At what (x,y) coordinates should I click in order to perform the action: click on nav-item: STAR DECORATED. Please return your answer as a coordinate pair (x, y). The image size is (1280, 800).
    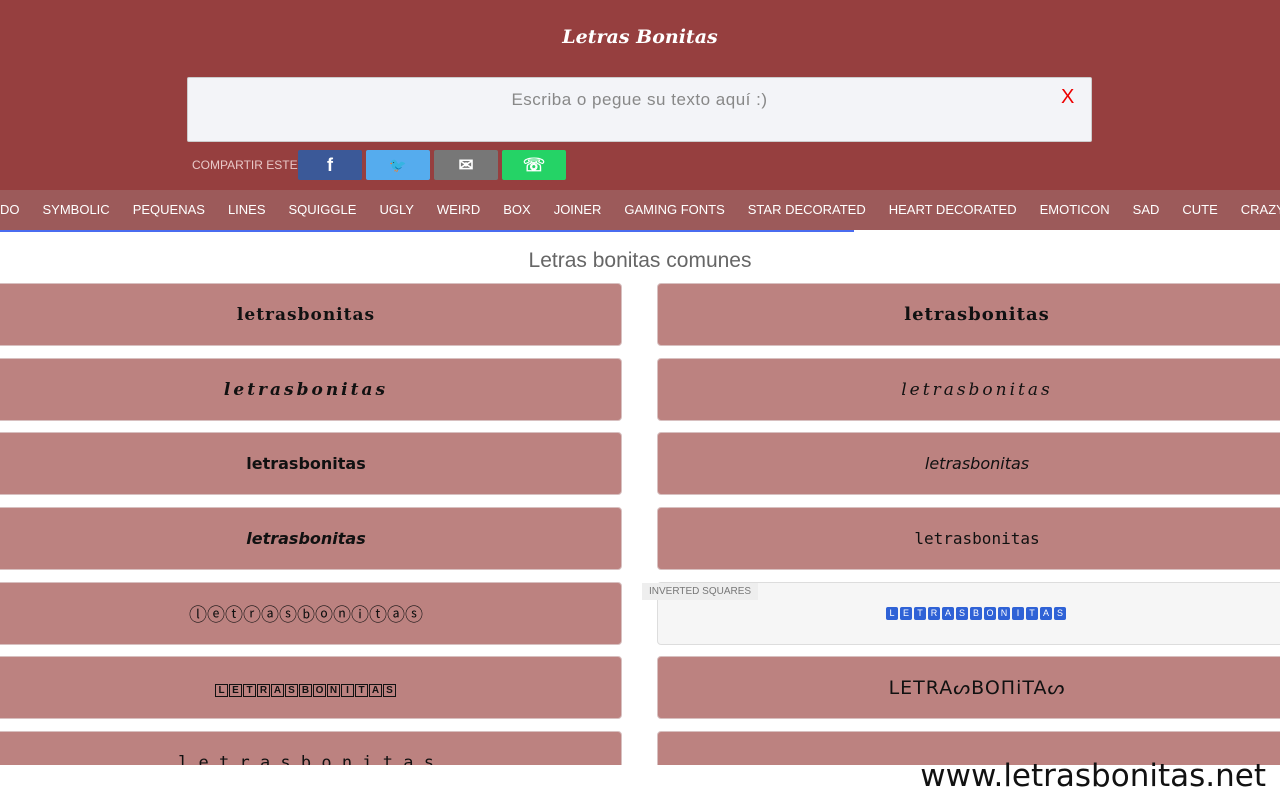
    Looking at the image, I should click on (807, 210).